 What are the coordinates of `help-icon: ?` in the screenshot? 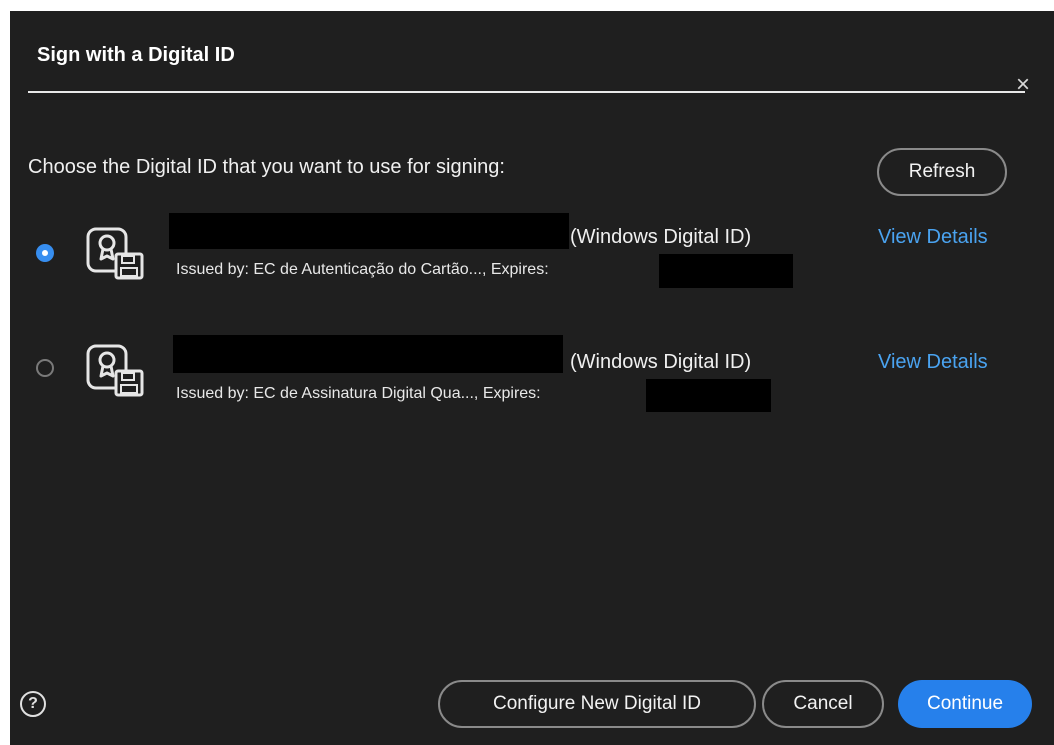 It's located at (33, 704).